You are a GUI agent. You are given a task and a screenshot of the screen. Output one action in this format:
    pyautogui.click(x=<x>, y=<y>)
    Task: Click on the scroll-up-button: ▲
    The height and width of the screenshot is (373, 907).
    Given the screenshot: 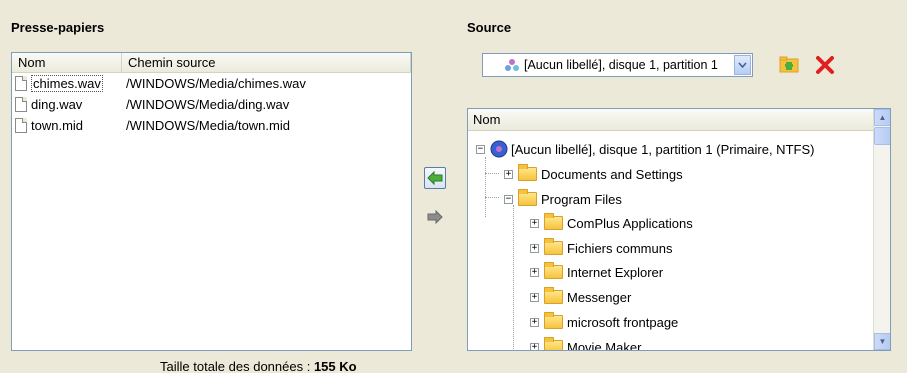 What is the action you would take?
    pyautogui.click(x=882, y=117)
    